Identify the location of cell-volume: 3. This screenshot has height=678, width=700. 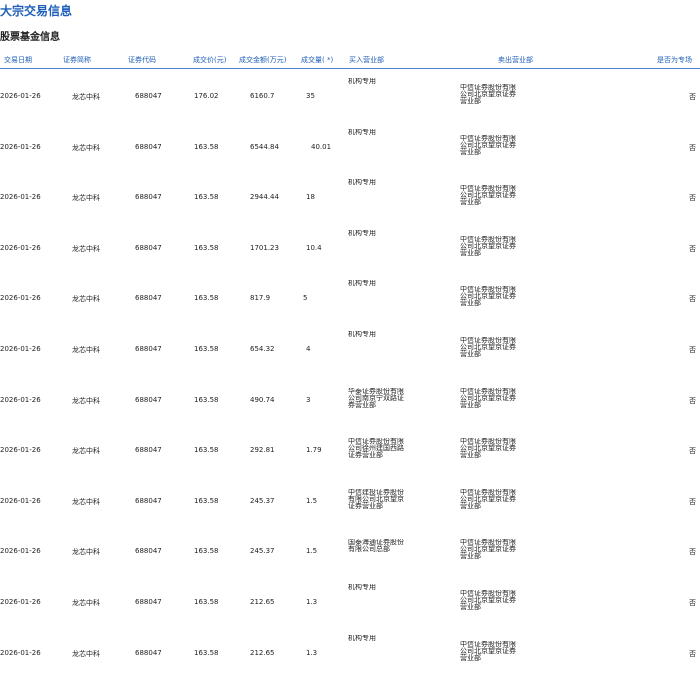
(308, 399).